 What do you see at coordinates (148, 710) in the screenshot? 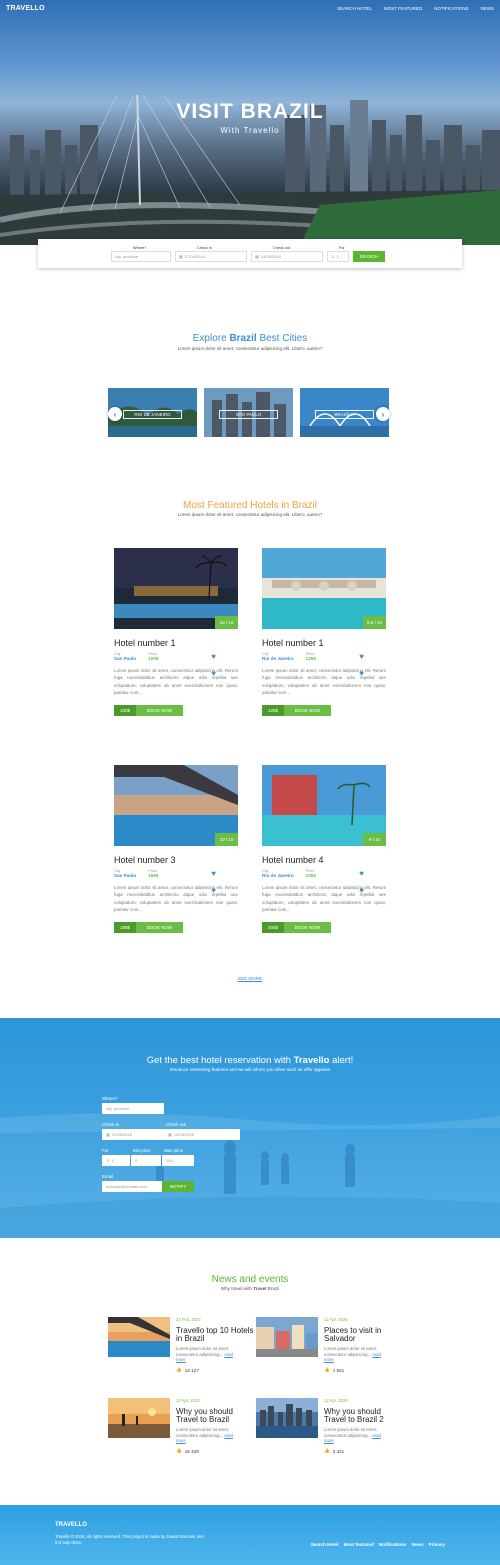
I see `book-now-button: 100$ BOOK NOW` at bounding box center [148, 710].